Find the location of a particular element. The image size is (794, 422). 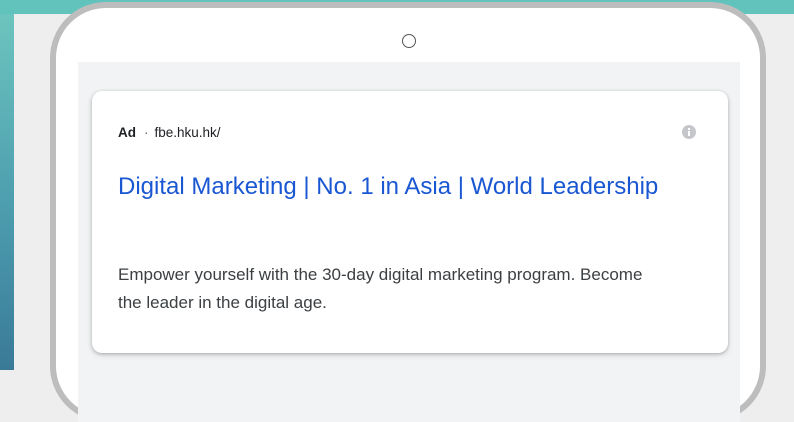

ad-header: Ad · fbe.hku.hk/ is located at coordinates (169, 132).